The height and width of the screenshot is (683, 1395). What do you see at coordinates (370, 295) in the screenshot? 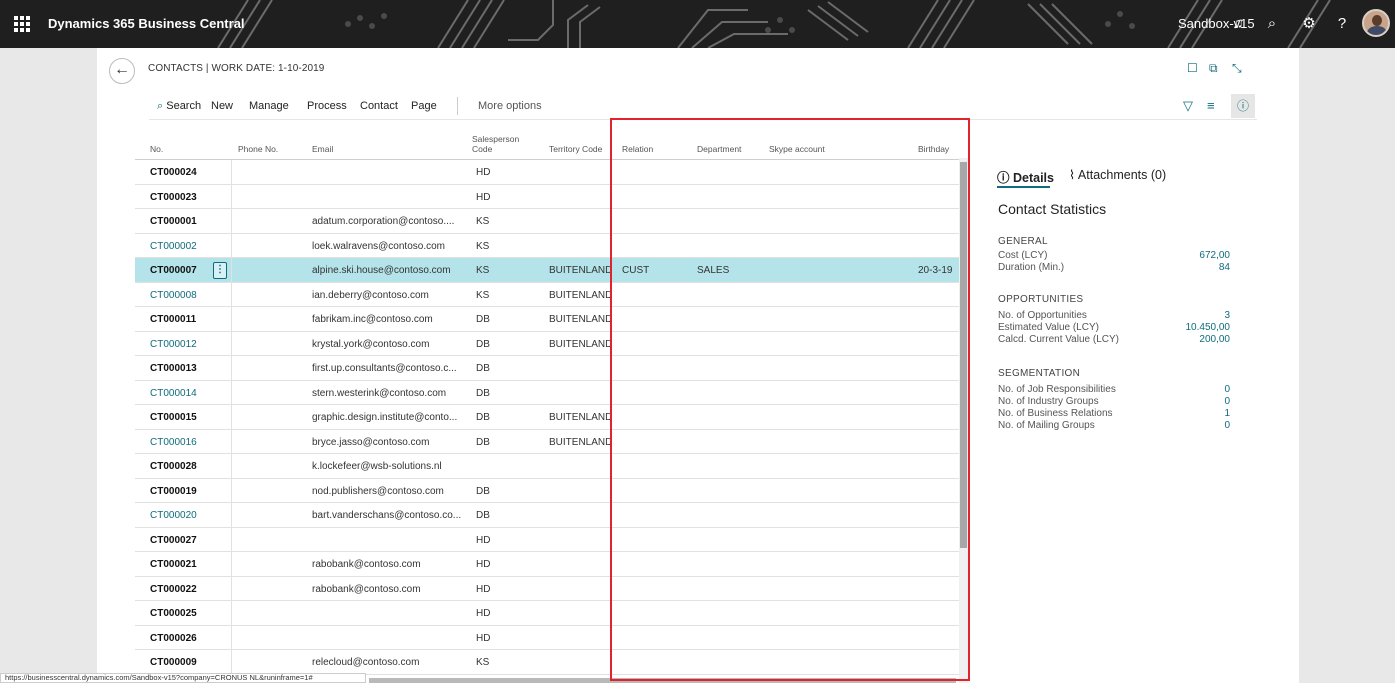
I see `cell-email: ian.deberry@contoso.com` at bounding box center [370, 295].